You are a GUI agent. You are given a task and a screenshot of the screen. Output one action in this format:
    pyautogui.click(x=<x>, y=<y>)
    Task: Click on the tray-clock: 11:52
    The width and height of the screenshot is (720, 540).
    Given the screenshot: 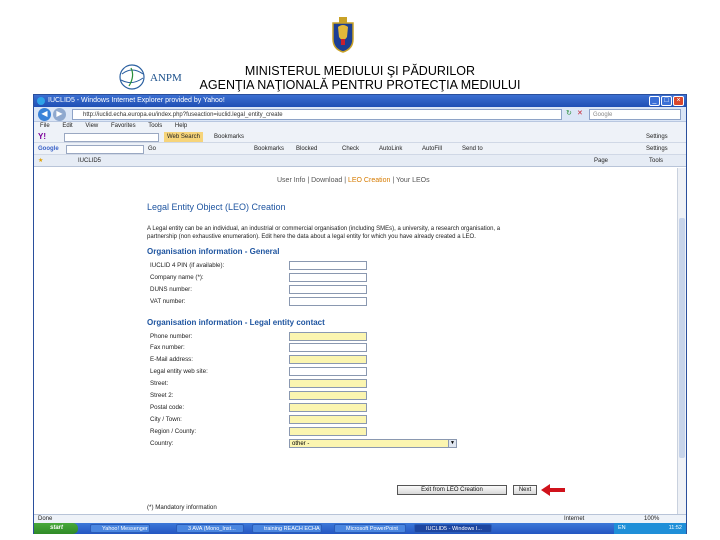 What is the action you would take?
    pyautogui.click(x=675, y=528)
    